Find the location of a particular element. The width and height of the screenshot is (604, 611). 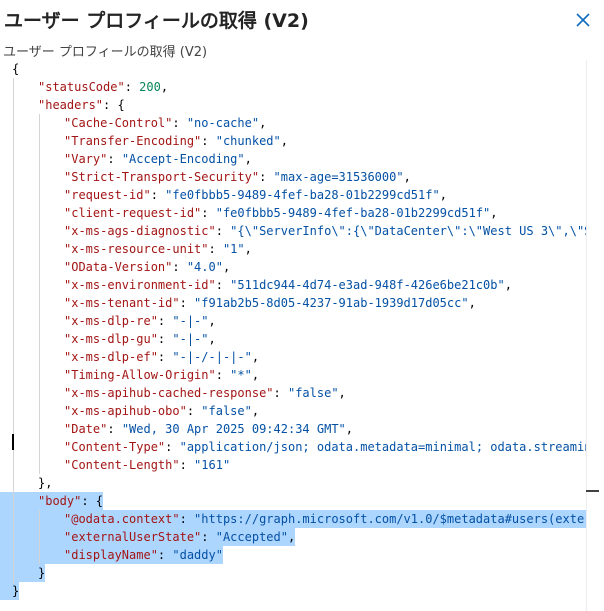

json-punctuation: { is located at coordinates (16, 69).